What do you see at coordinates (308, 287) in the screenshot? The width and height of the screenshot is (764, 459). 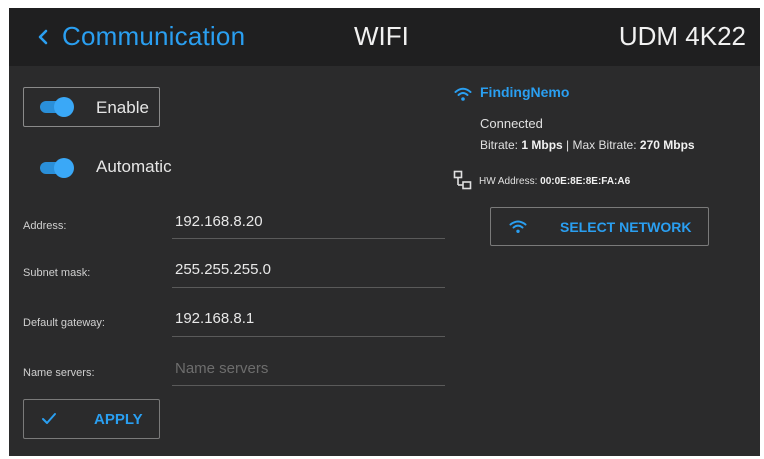 I see `subnet-mask-underline` at bounding box center [308, 287].